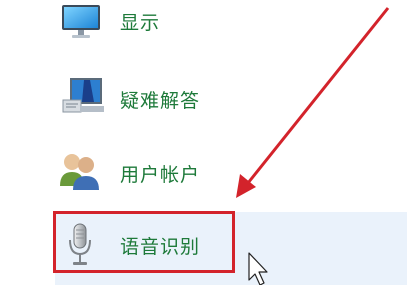 Image resolution: width=407 pixels, height=285 pixels. What do you see at coordinates (81, 23) in the screenshot?
I see `monitor-icon` at bounding box center [81, 23].